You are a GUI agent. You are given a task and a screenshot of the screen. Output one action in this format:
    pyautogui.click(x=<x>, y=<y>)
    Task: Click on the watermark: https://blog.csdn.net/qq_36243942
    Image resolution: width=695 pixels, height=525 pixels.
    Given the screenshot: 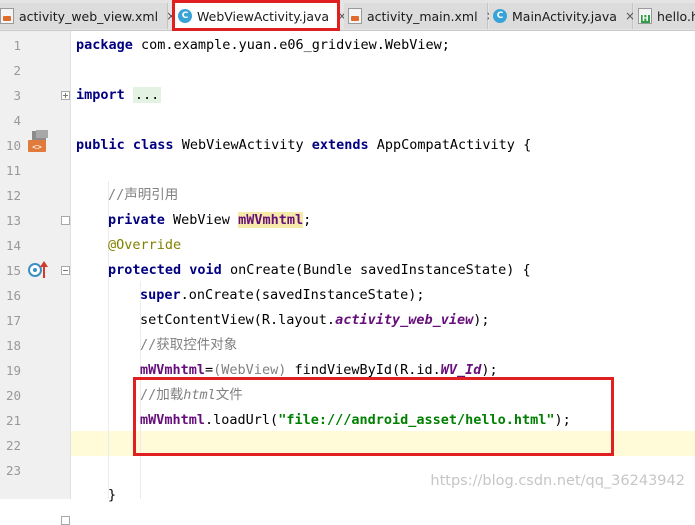 What is the action you would take?
    pyautogui.click(x=557, y=481)
    